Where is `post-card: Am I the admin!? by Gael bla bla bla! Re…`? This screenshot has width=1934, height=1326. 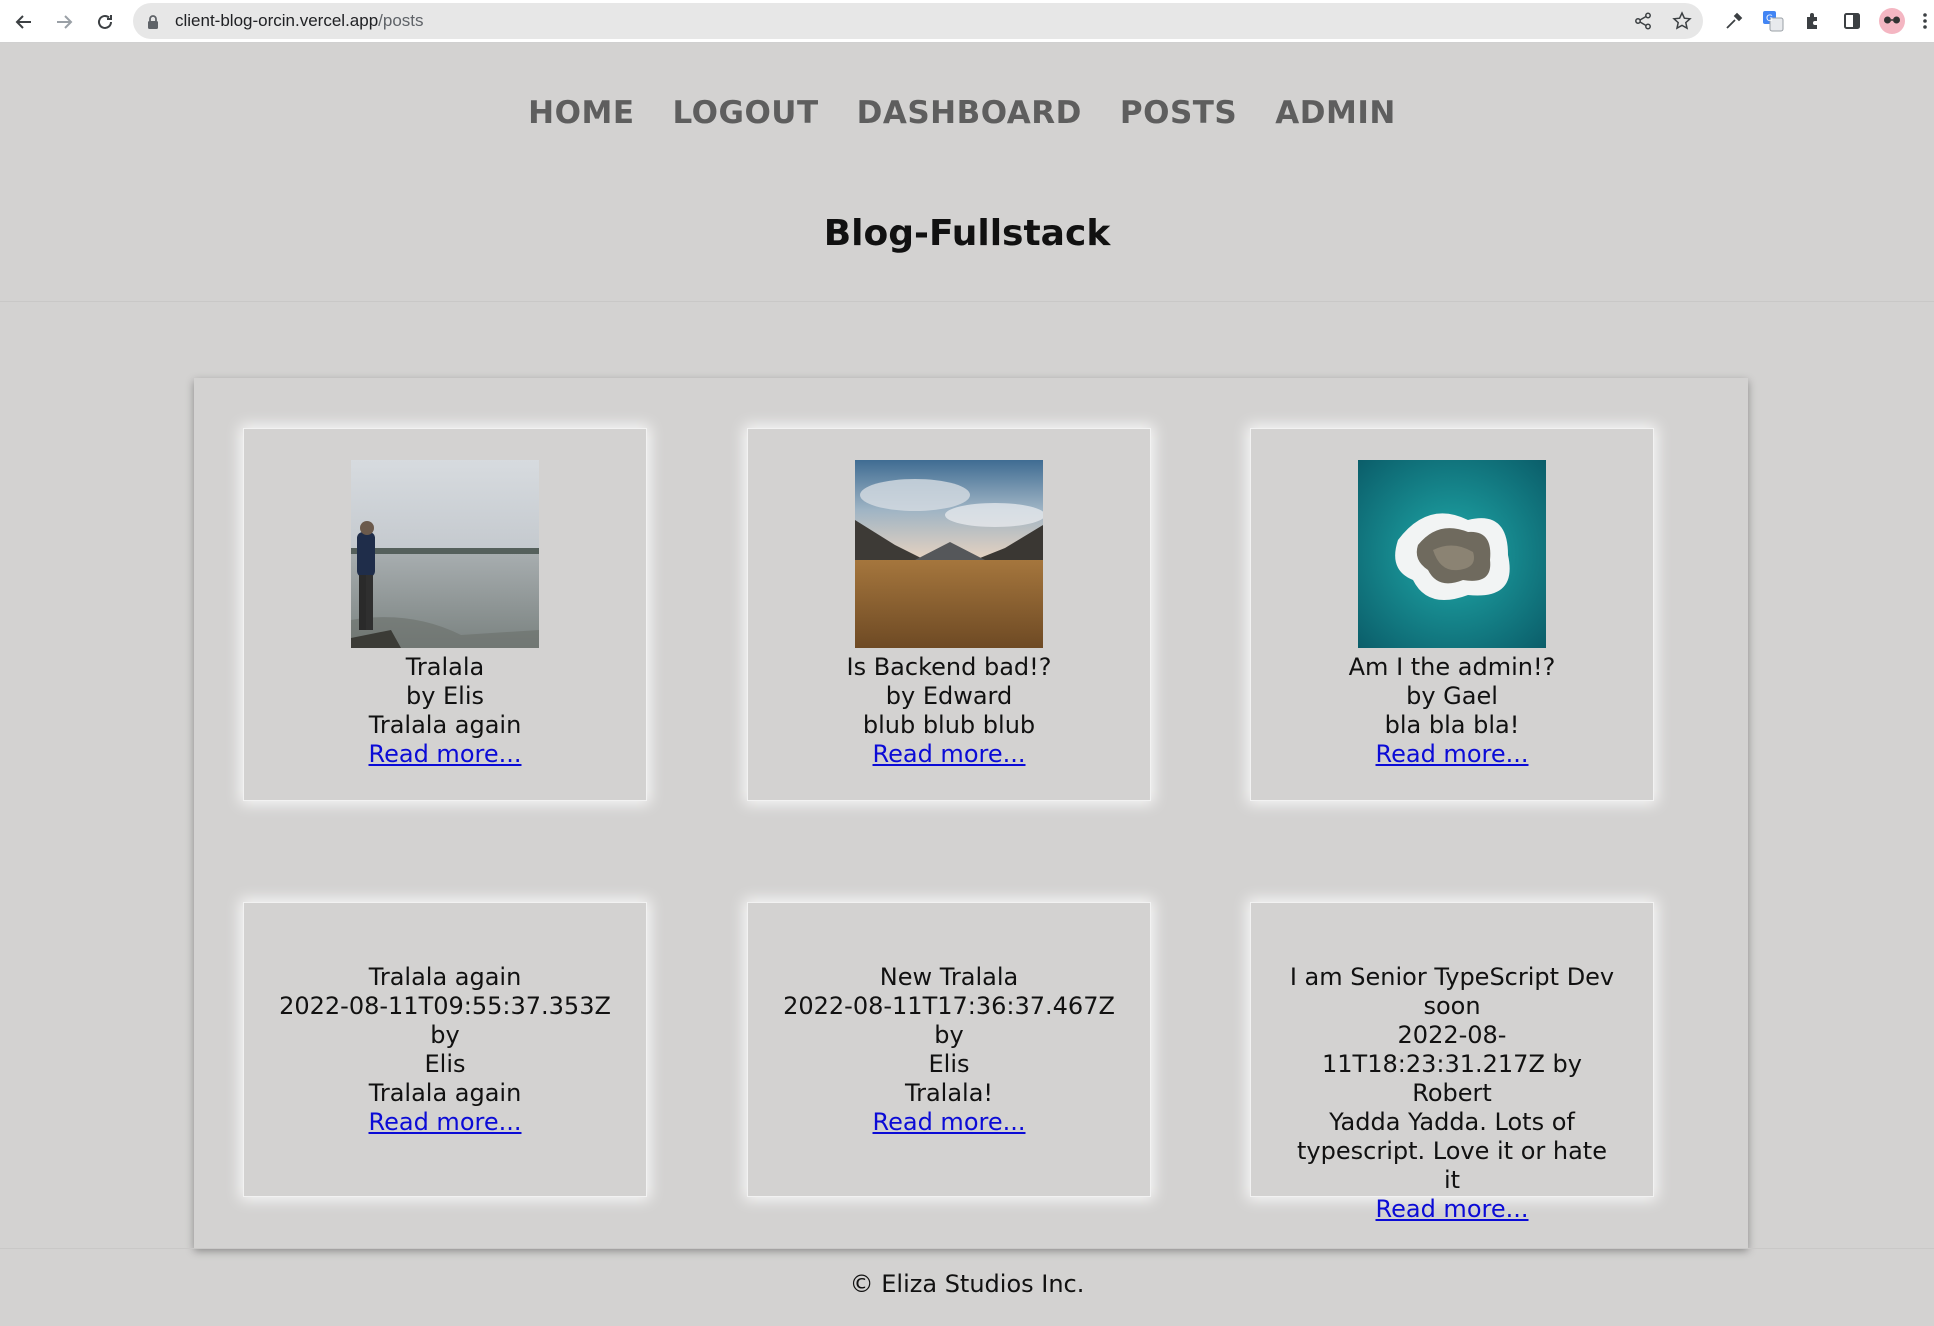 post-card: Am I the admin!? by Gael bla bla bla! Re… is located at coordinates (1452, 614).